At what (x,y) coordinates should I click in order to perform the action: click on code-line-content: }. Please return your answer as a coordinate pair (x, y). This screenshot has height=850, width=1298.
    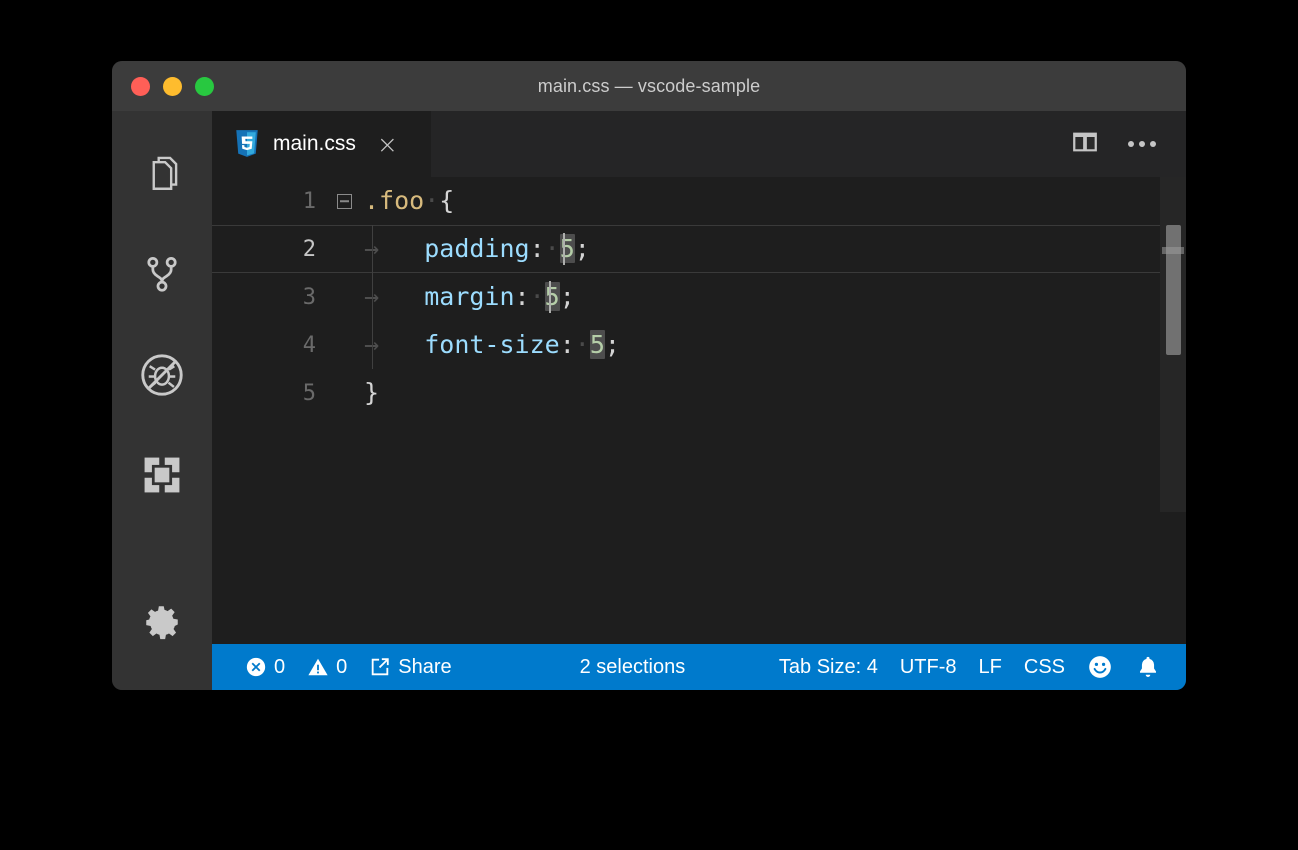
    Looking at the image, I should click on (371, 393).